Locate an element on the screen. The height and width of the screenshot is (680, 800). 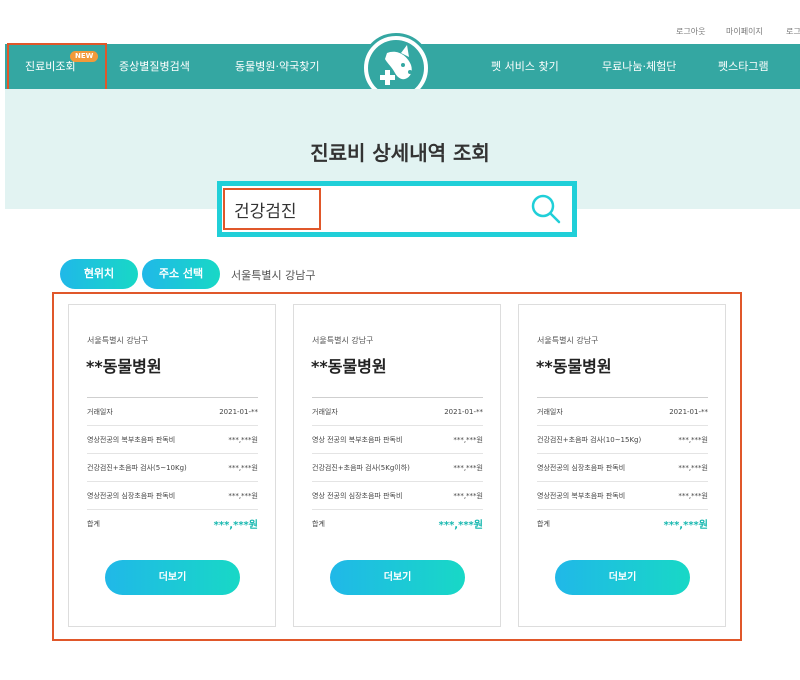
address-select-button: 주소 선택 is located at coordinates (181, 274).